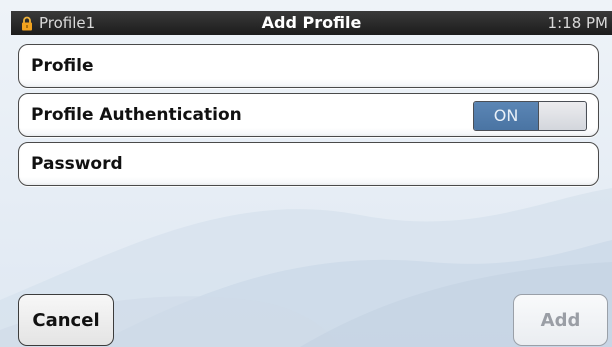 This screenshot has width=612, height=347. Describe the element at coordinates (560, 320) in the screenshot. I see `add-button: Add` at that location.